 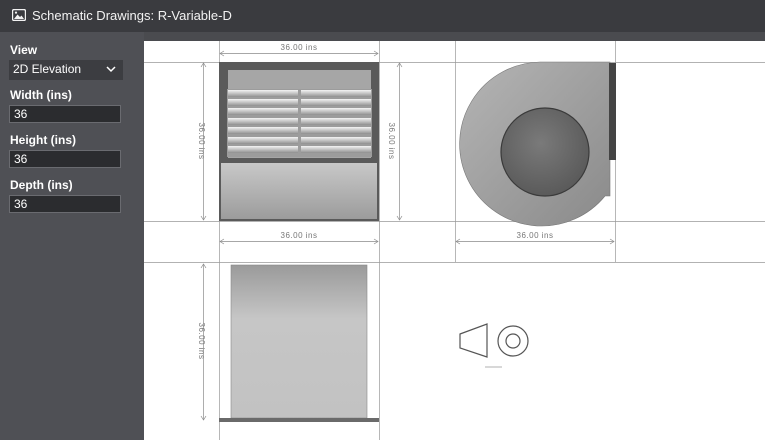 What do you see at coordinates (382, 16) in the screenshot?
I see `title-bar: Schematic Drawings: R-Variable-D` at bounding box center [382, 16].